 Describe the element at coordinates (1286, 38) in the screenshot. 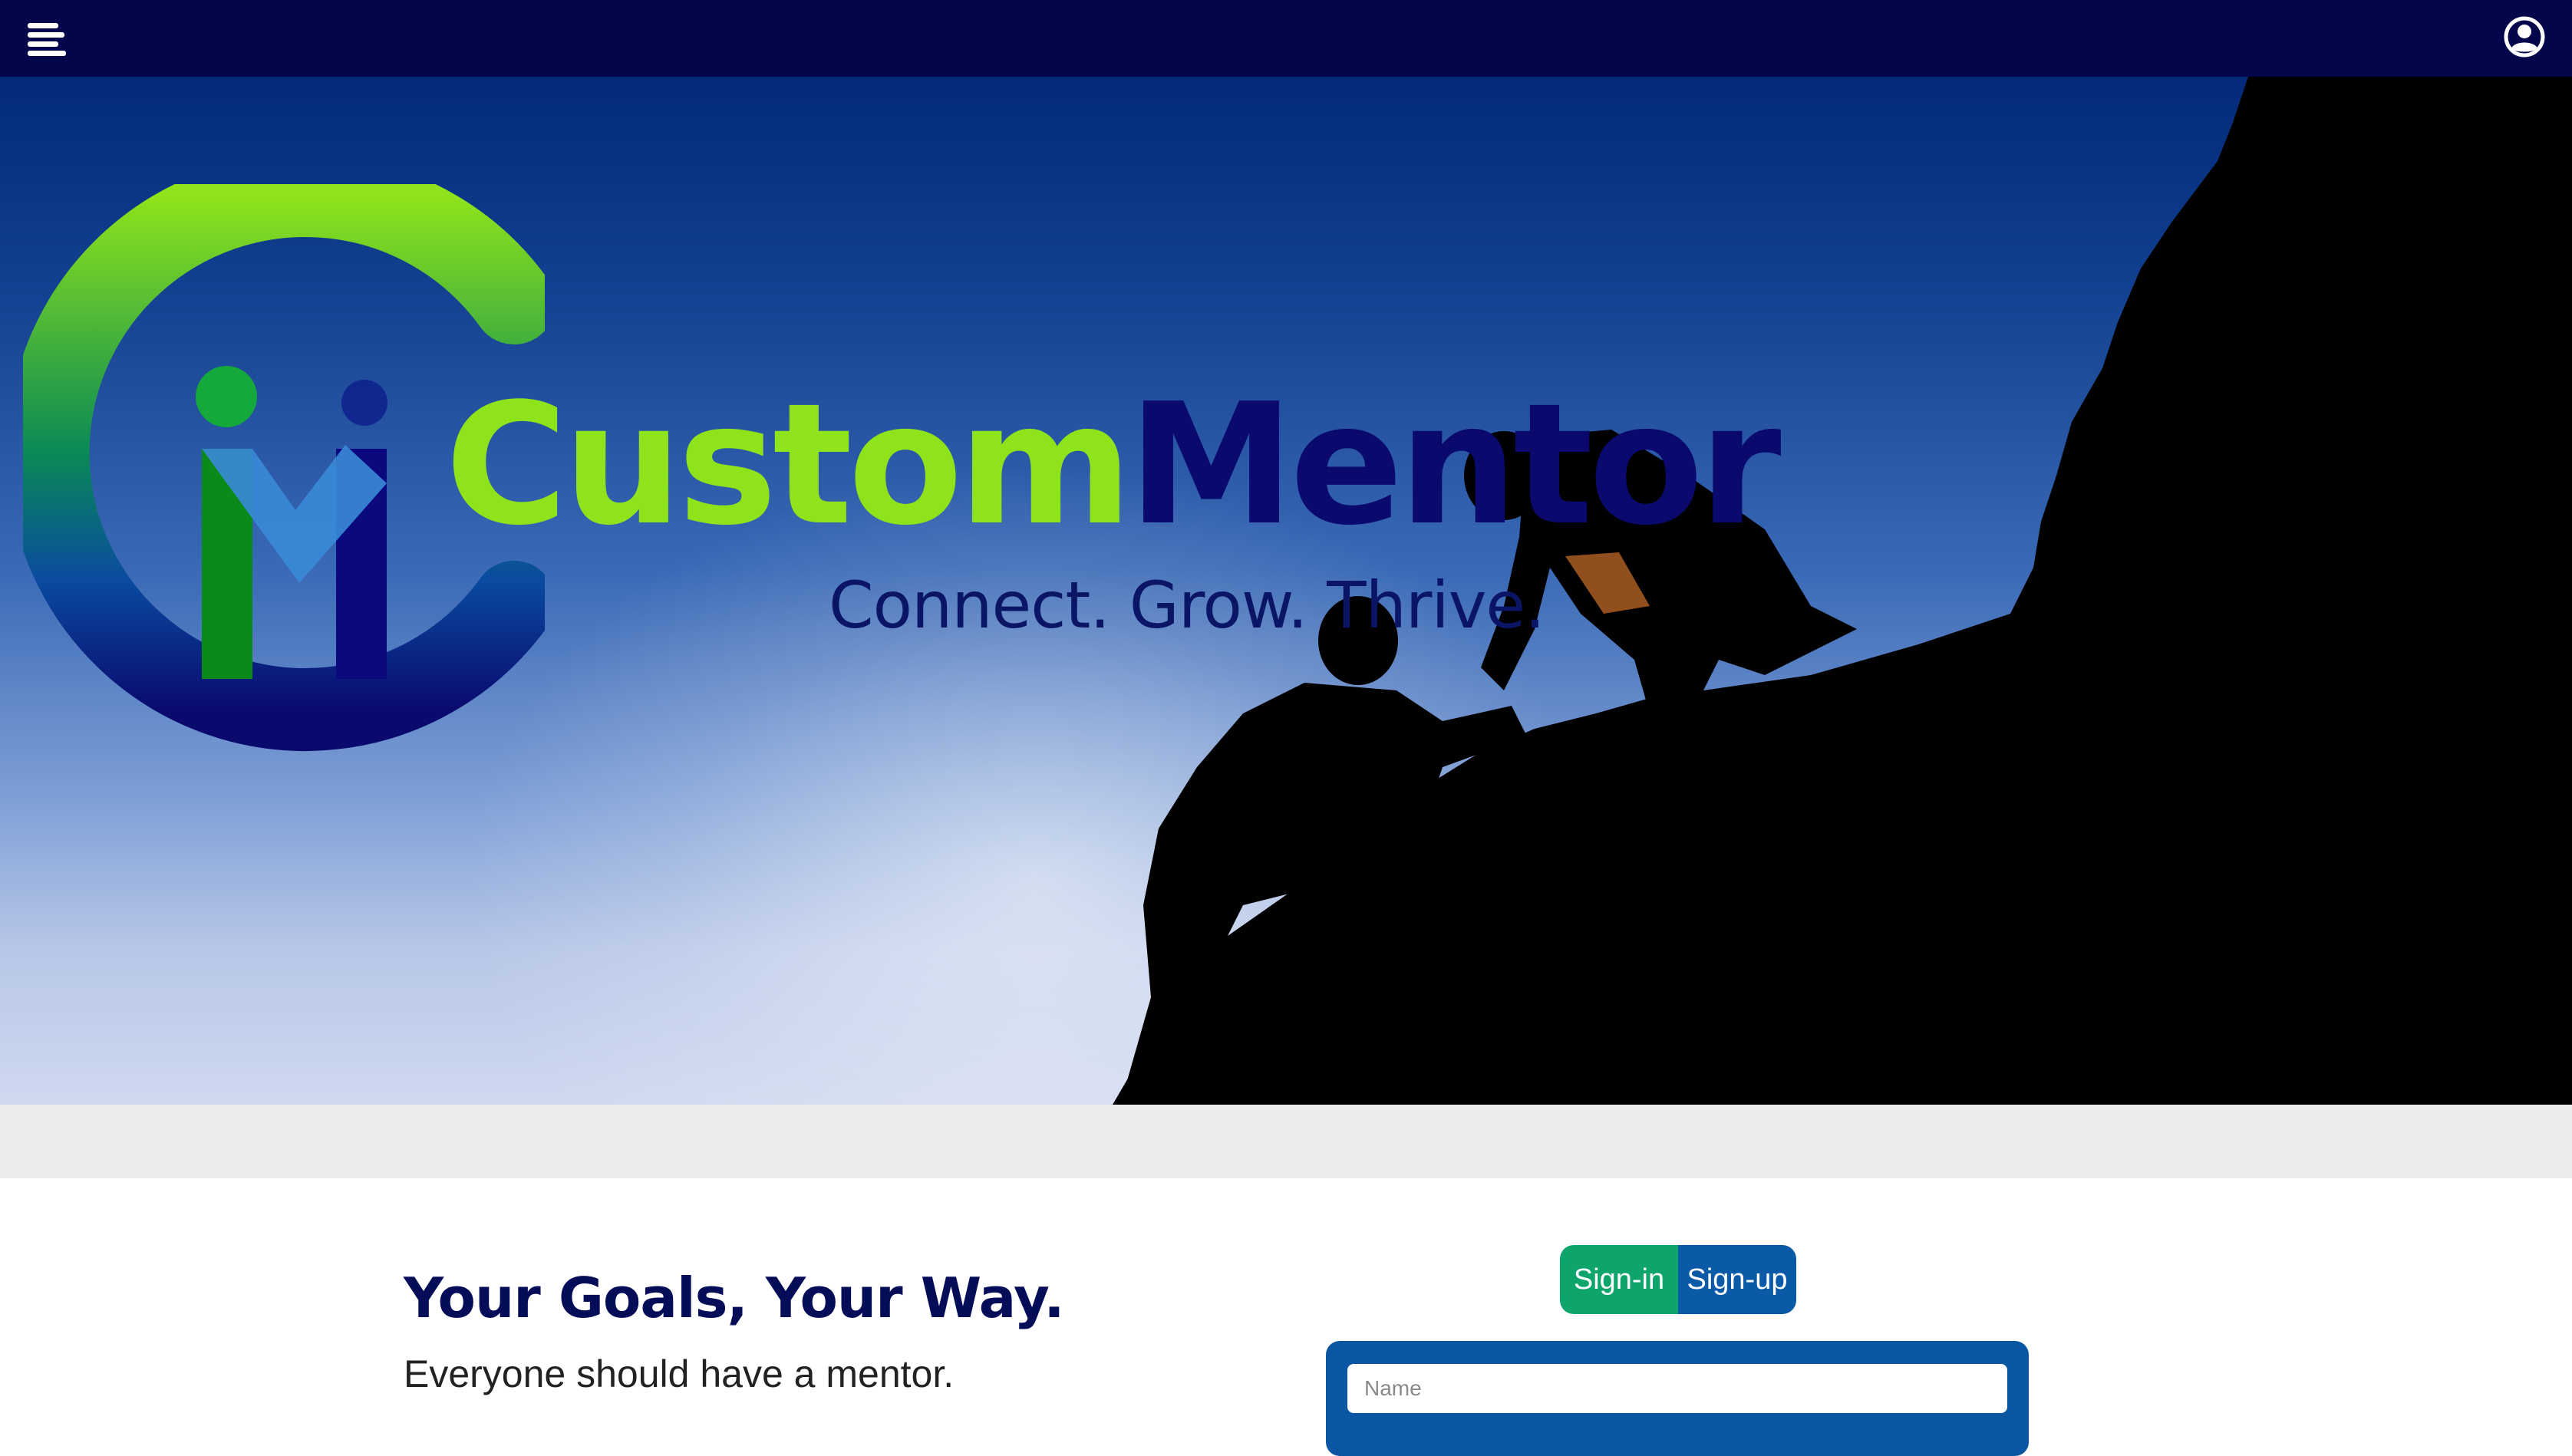

I see `top-navigation-bar` at that location.